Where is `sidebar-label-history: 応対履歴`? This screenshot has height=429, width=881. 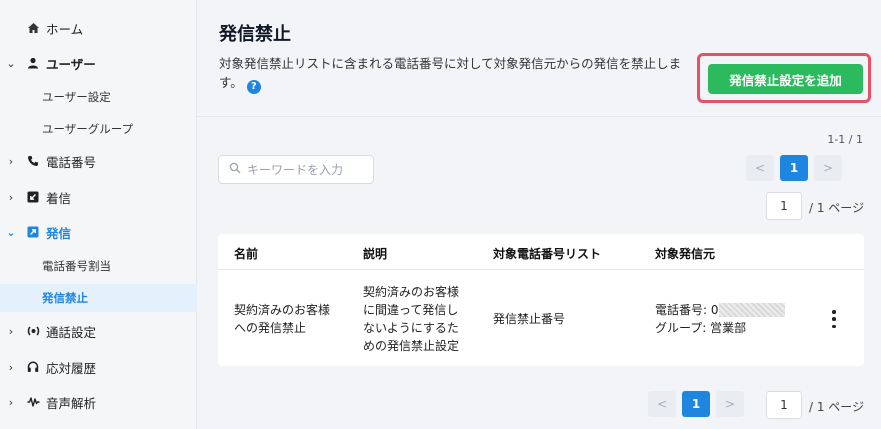
sidebar-label-history: 応対履歴 is located at coordinates (71, 368).